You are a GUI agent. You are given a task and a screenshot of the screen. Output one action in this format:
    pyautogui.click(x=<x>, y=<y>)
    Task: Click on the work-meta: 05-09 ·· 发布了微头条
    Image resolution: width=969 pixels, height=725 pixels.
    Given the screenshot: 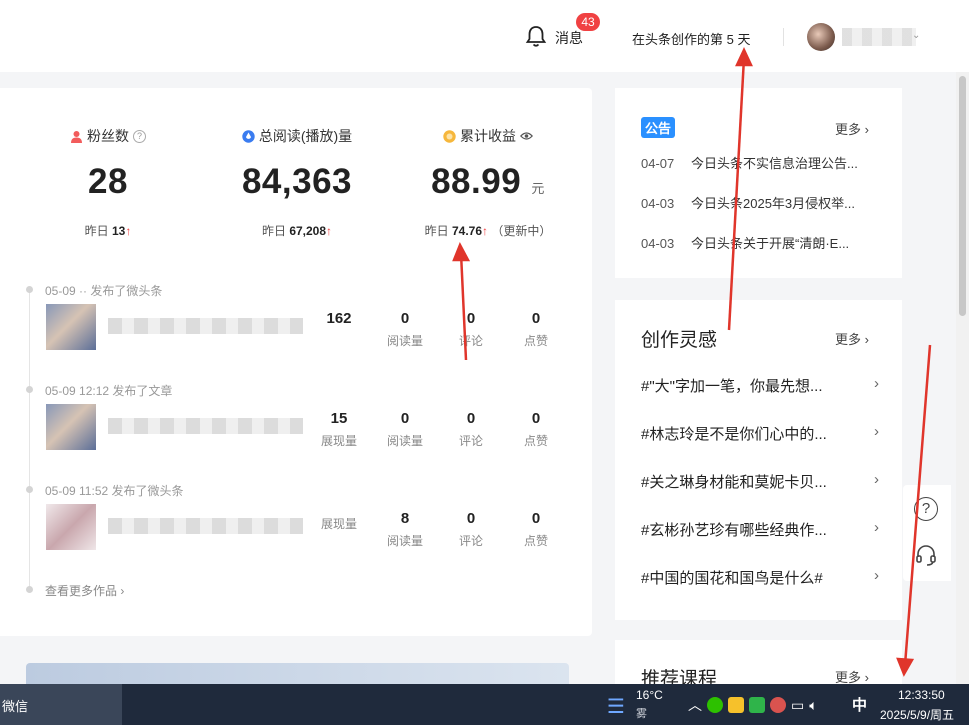 What is the action you would take?
    pyautogui.click(x=104, y=291)
    